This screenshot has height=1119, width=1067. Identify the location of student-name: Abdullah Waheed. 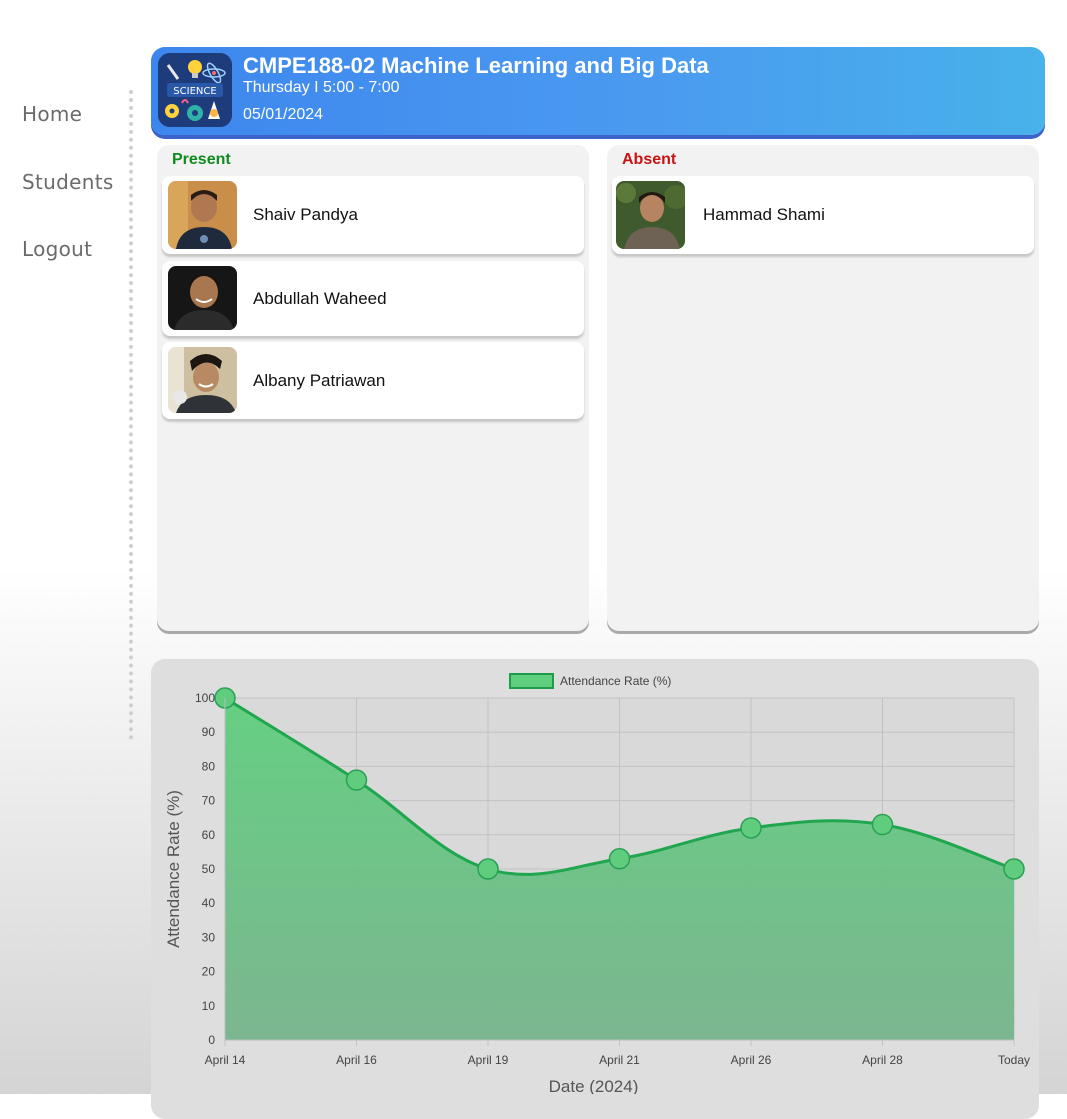
(320, 298).